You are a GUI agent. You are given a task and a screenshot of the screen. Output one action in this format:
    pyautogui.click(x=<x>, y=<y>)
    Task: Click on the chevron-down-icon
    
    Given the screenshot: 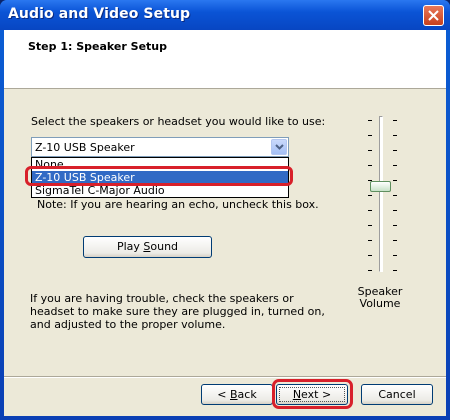 What is the action you would take?
    pyautogui.click(x=279, y=147)
    